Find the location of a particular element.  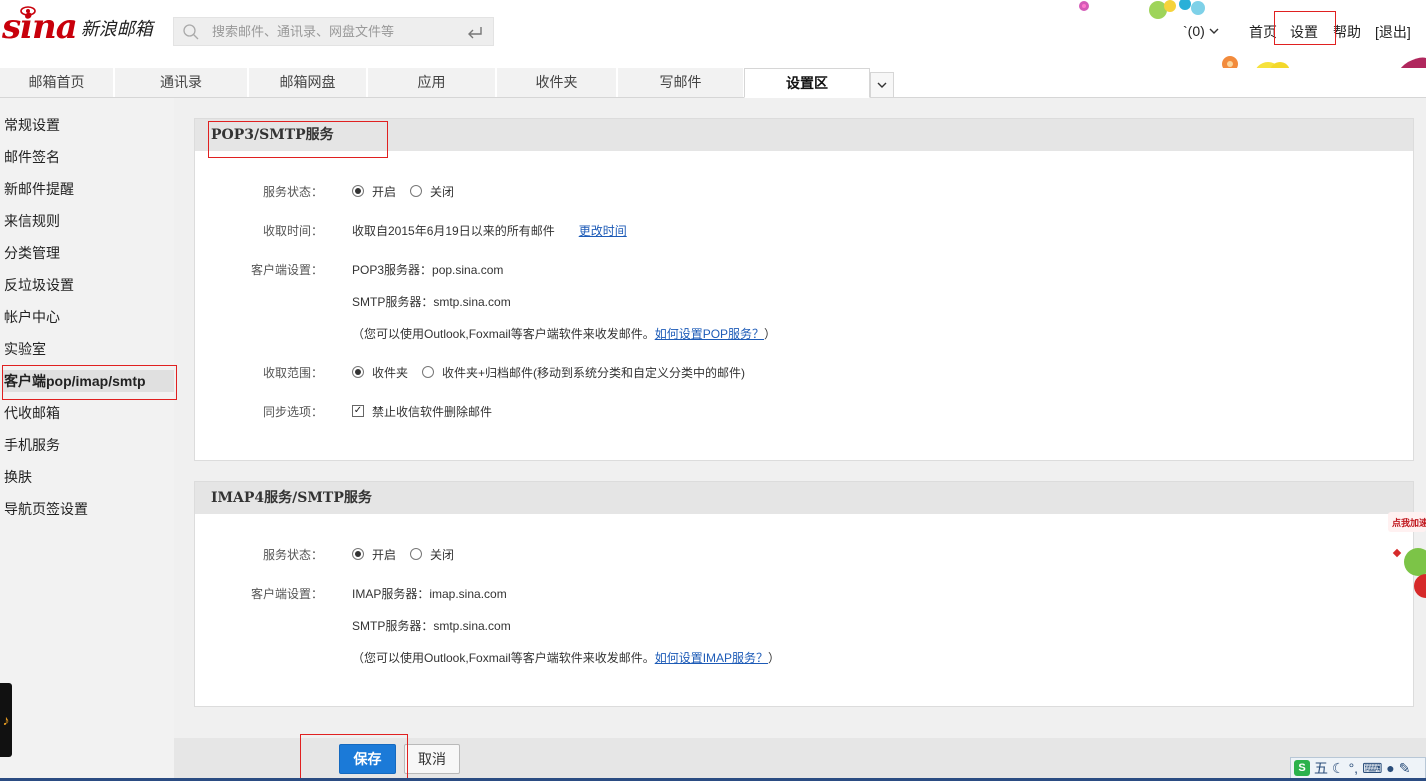

tab-mail-home: 邮箱首页 is located at coordinates (57, 82).